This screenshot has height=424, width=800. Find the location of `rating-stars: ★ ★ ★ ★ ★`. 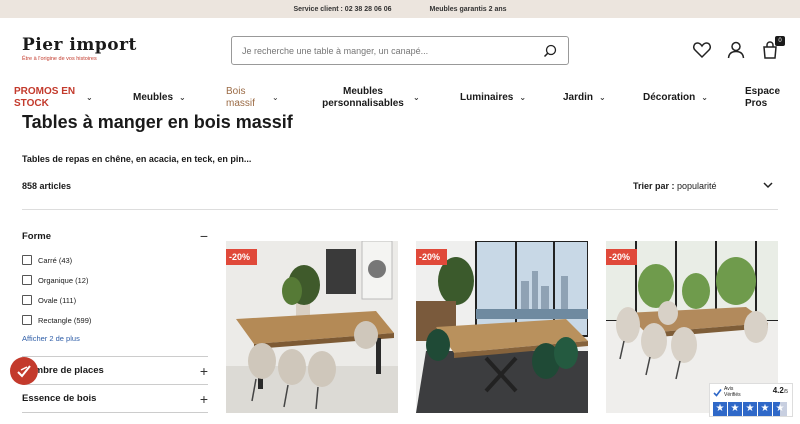

rating-stars: ★ ★ ★ ★ ★ is located at coordinates (750, 409).